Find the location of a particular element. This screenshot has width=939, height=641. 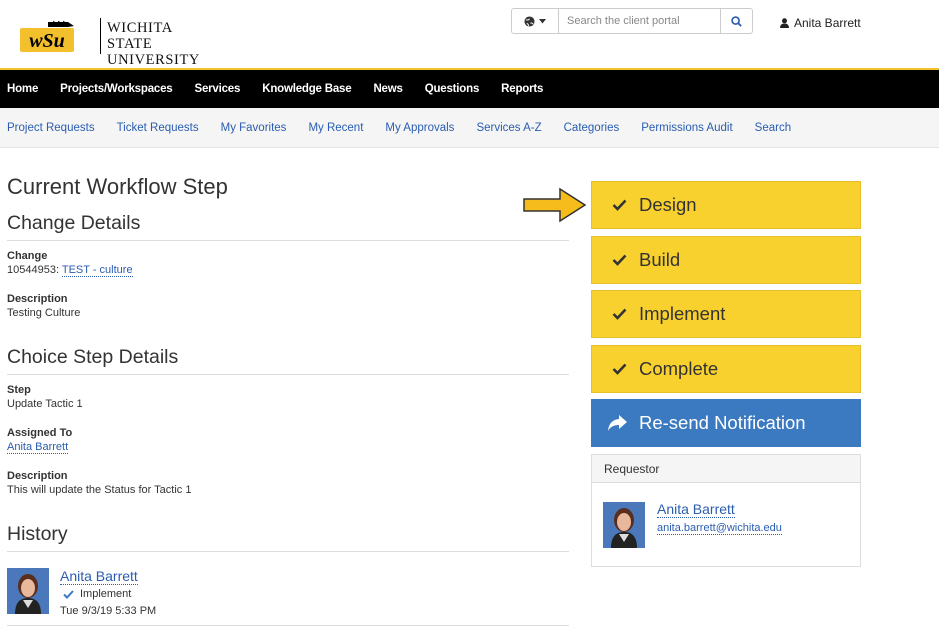

subnav-services-a-z: Services A-Z is located at coordinates (508, 128).